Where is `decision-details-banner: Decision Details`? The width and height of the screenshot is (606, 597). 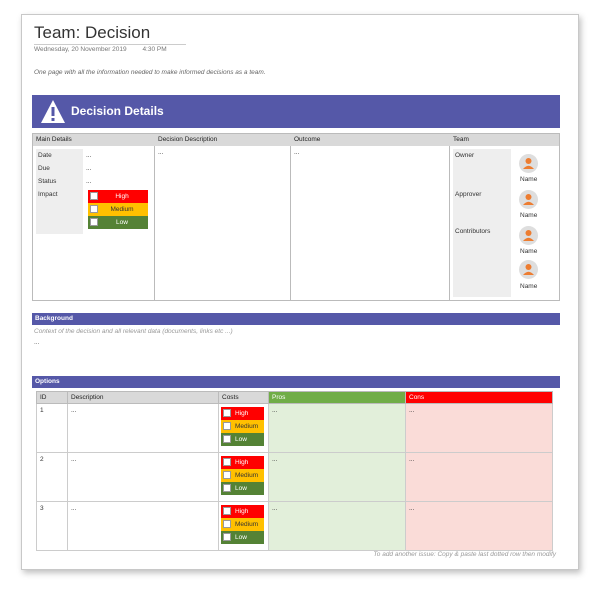 decision-details-banner: Decision Details is located at coordinates (296, 111).